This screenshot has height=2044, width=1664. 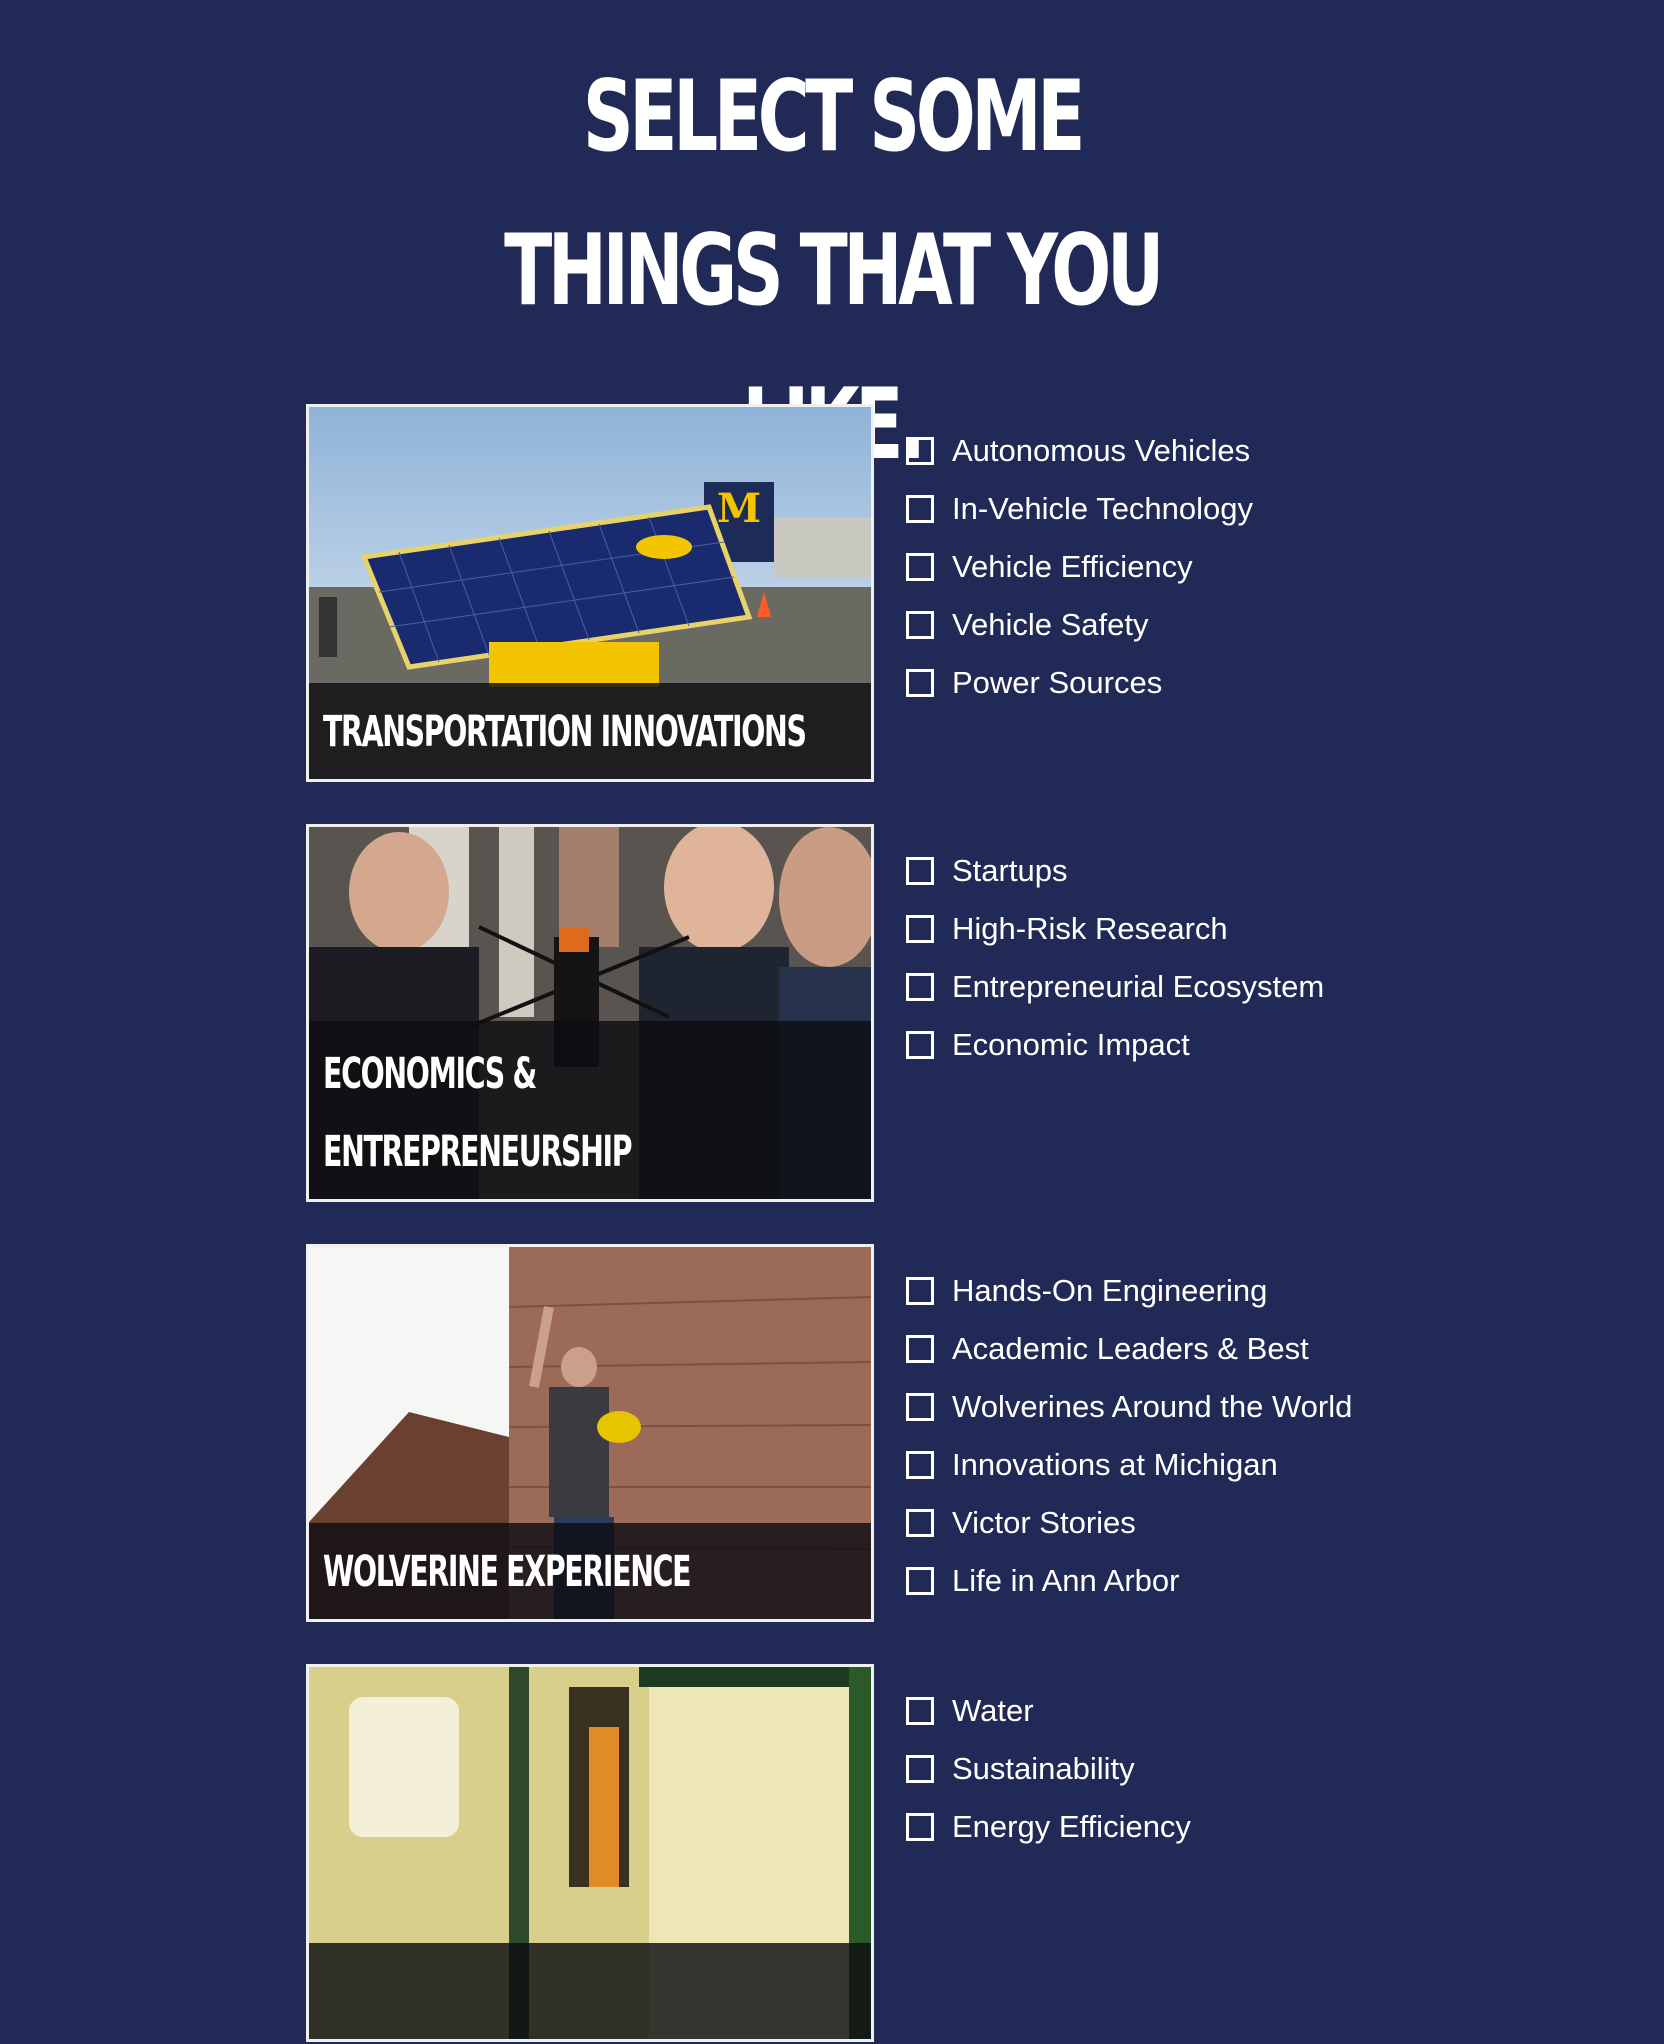 I want to click on option-vehicle-safety: Vehicle Safety, so click(x=1079, y=625).